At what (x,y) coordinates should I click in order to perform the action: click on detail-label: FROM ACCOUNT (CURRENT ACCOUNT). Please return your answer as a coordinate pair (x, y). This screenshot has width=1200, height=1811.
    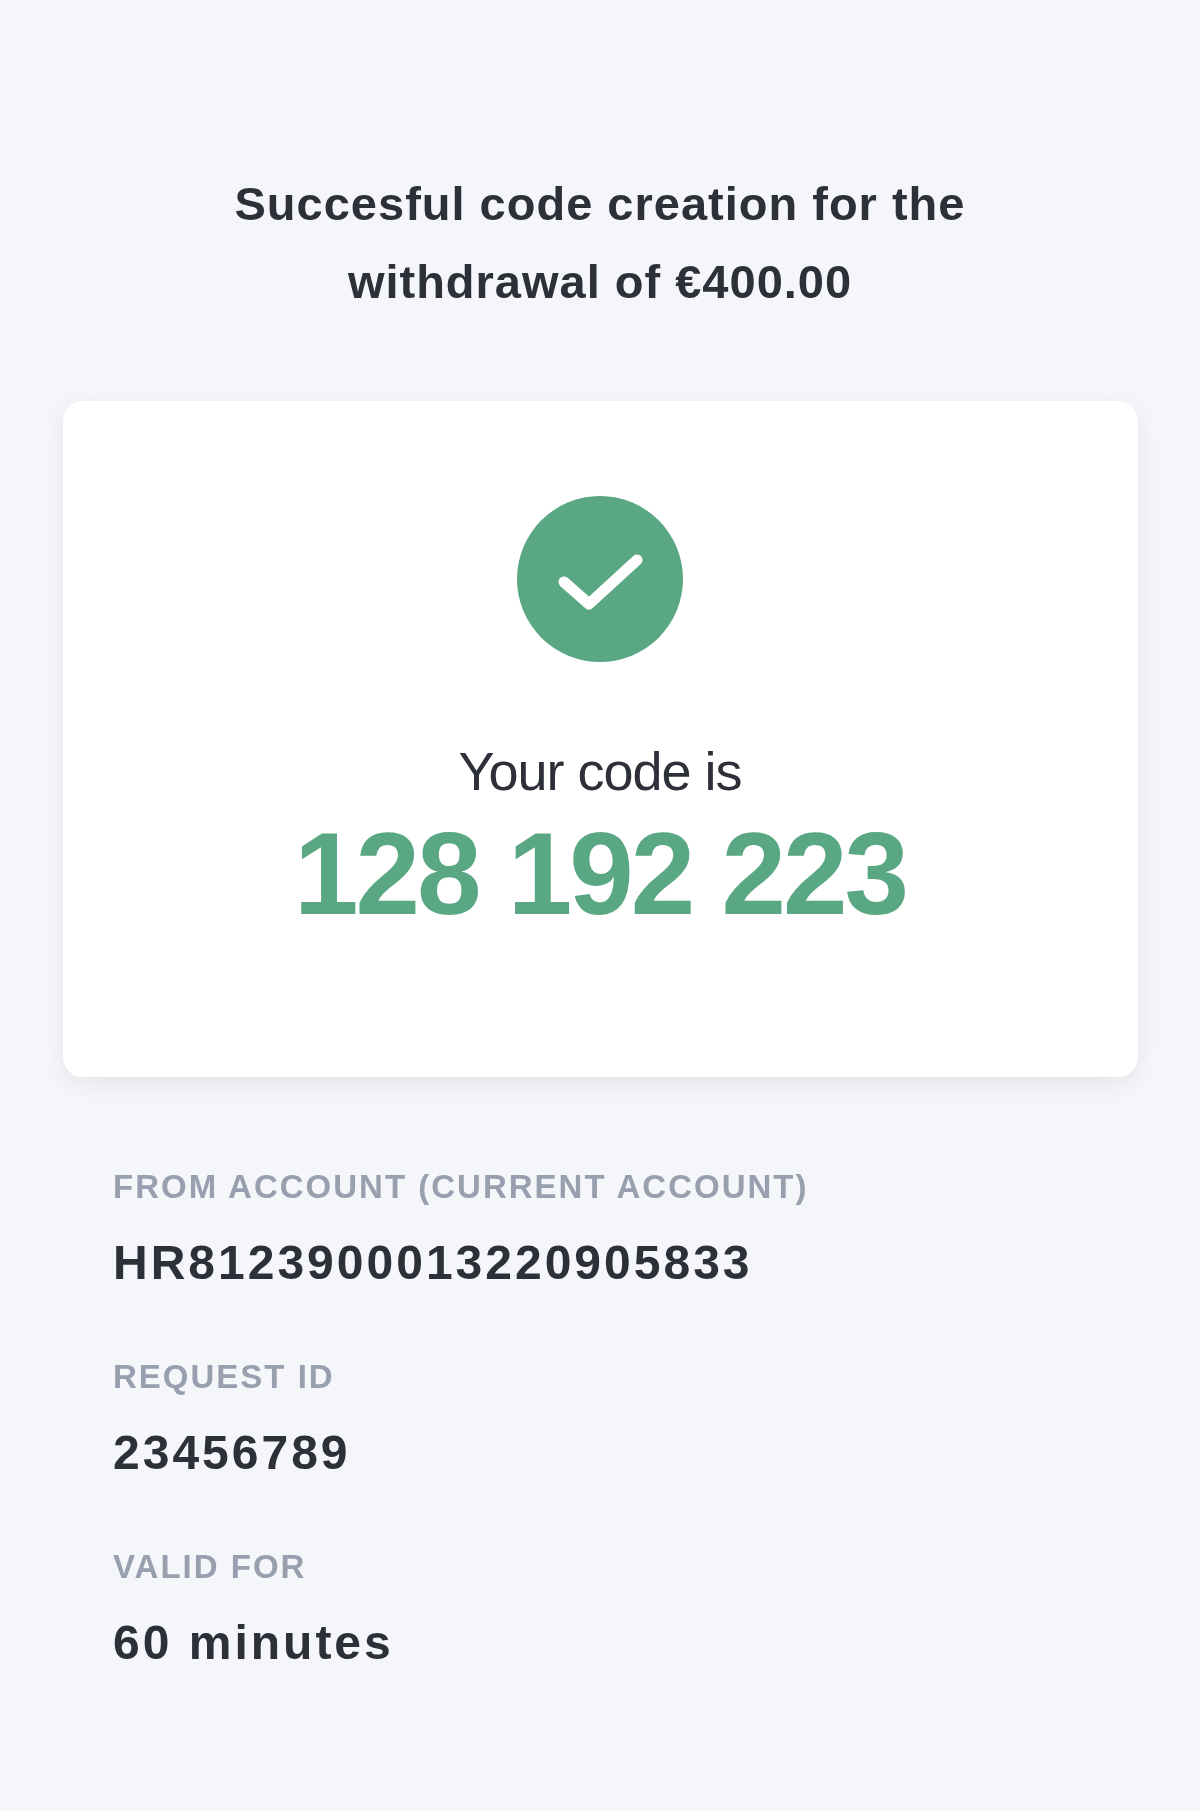
    Looking at the image, I should click on (461, 1187).